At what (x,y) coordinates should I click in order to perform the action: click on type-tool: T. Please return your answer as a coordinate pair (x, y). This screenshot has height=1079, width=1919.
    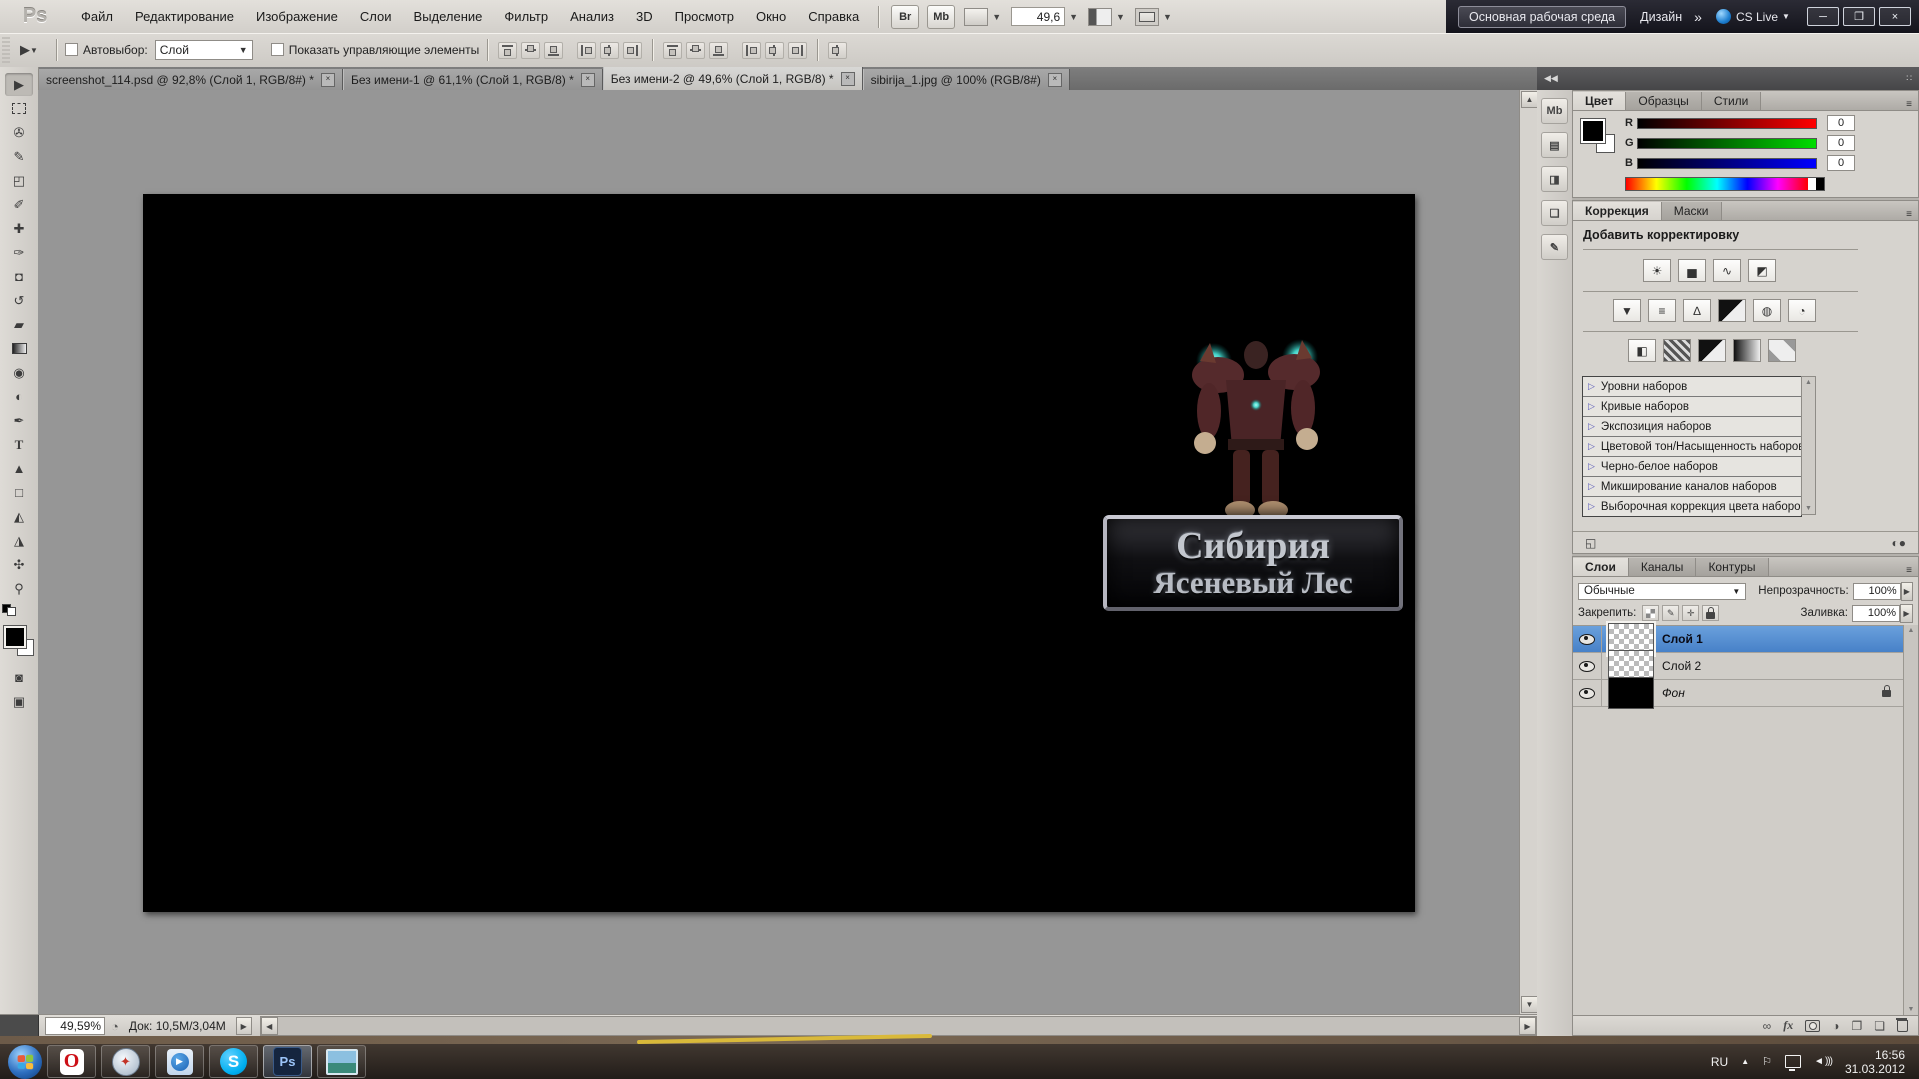
    Looking at the image, I should click on (19, 444).